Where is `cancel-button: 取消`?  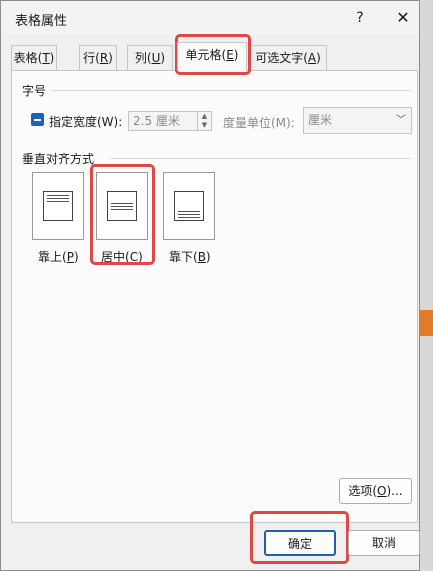
cancel-button: 取消 is located at coordinates (384, 543).